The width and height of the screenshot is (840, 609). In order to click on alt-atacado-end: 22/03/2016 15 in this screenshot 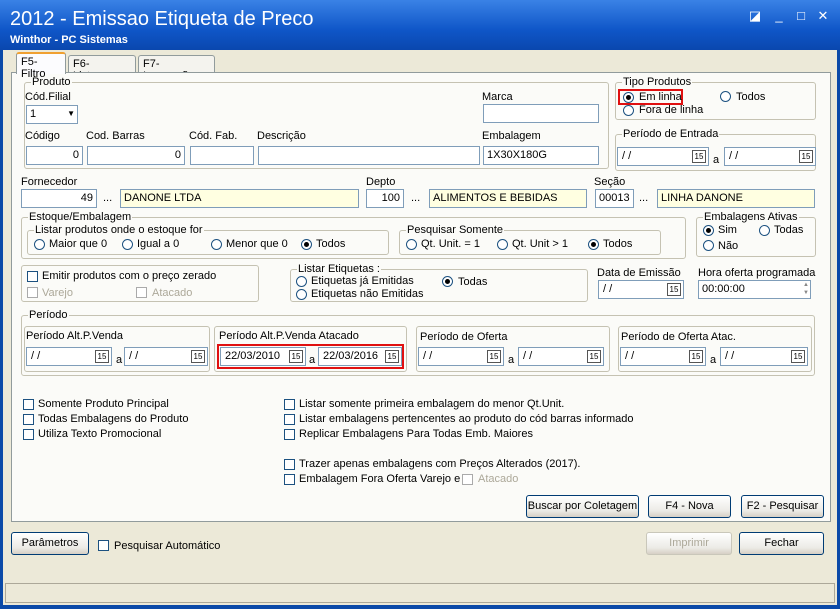, I will do `click(360, 356)`.